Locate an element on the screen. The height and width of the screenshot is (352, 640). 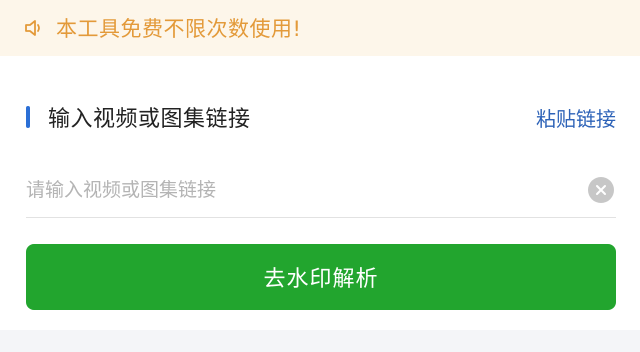
section-title: 输入视频或图集链接 is located at coordinates (149, 119).